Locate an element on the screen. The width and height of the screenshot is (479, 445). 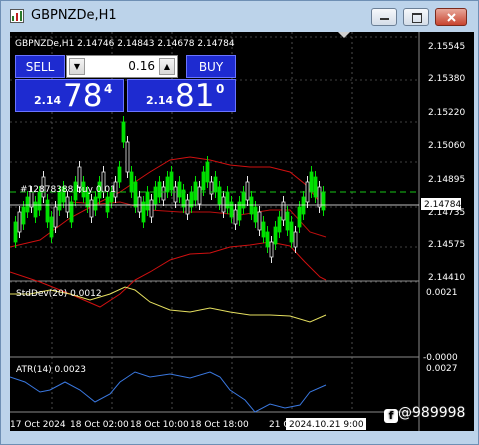
sell-price: 2.14 78 4 is located at coordinates (69, 96).